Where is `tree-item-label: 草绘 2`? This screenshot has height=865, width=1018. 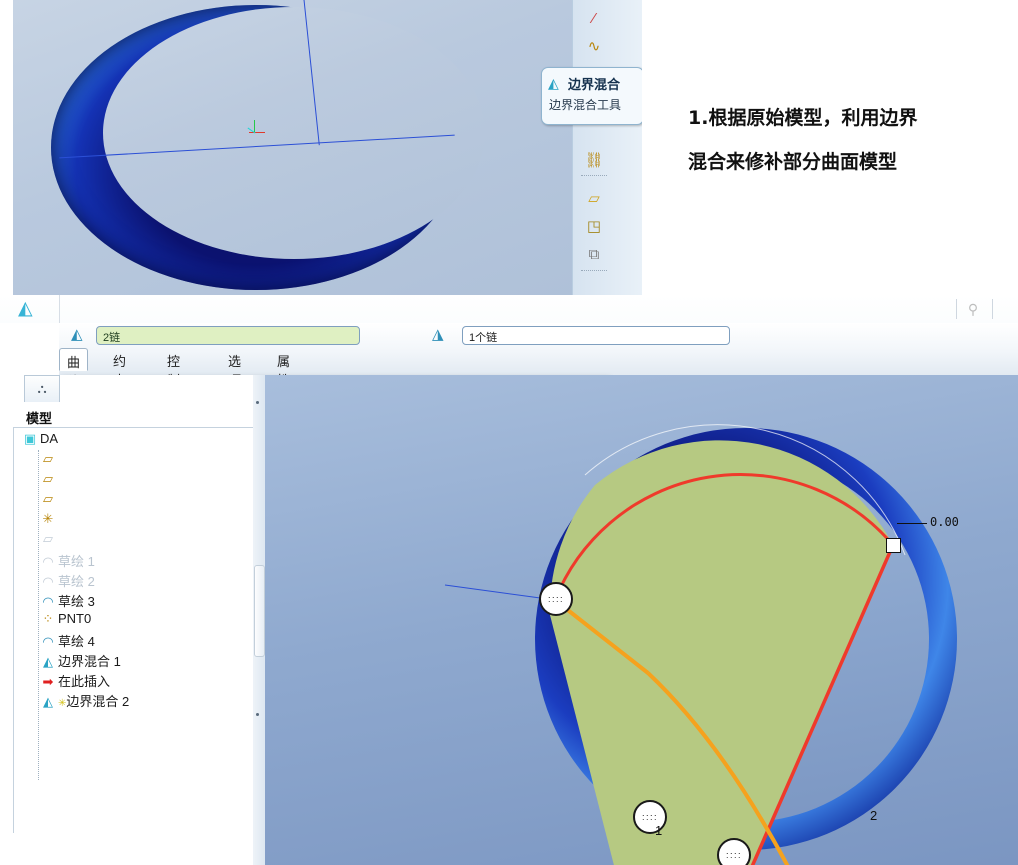
tree-item-label: 草绘 2 is located at coordinates (76, 581).